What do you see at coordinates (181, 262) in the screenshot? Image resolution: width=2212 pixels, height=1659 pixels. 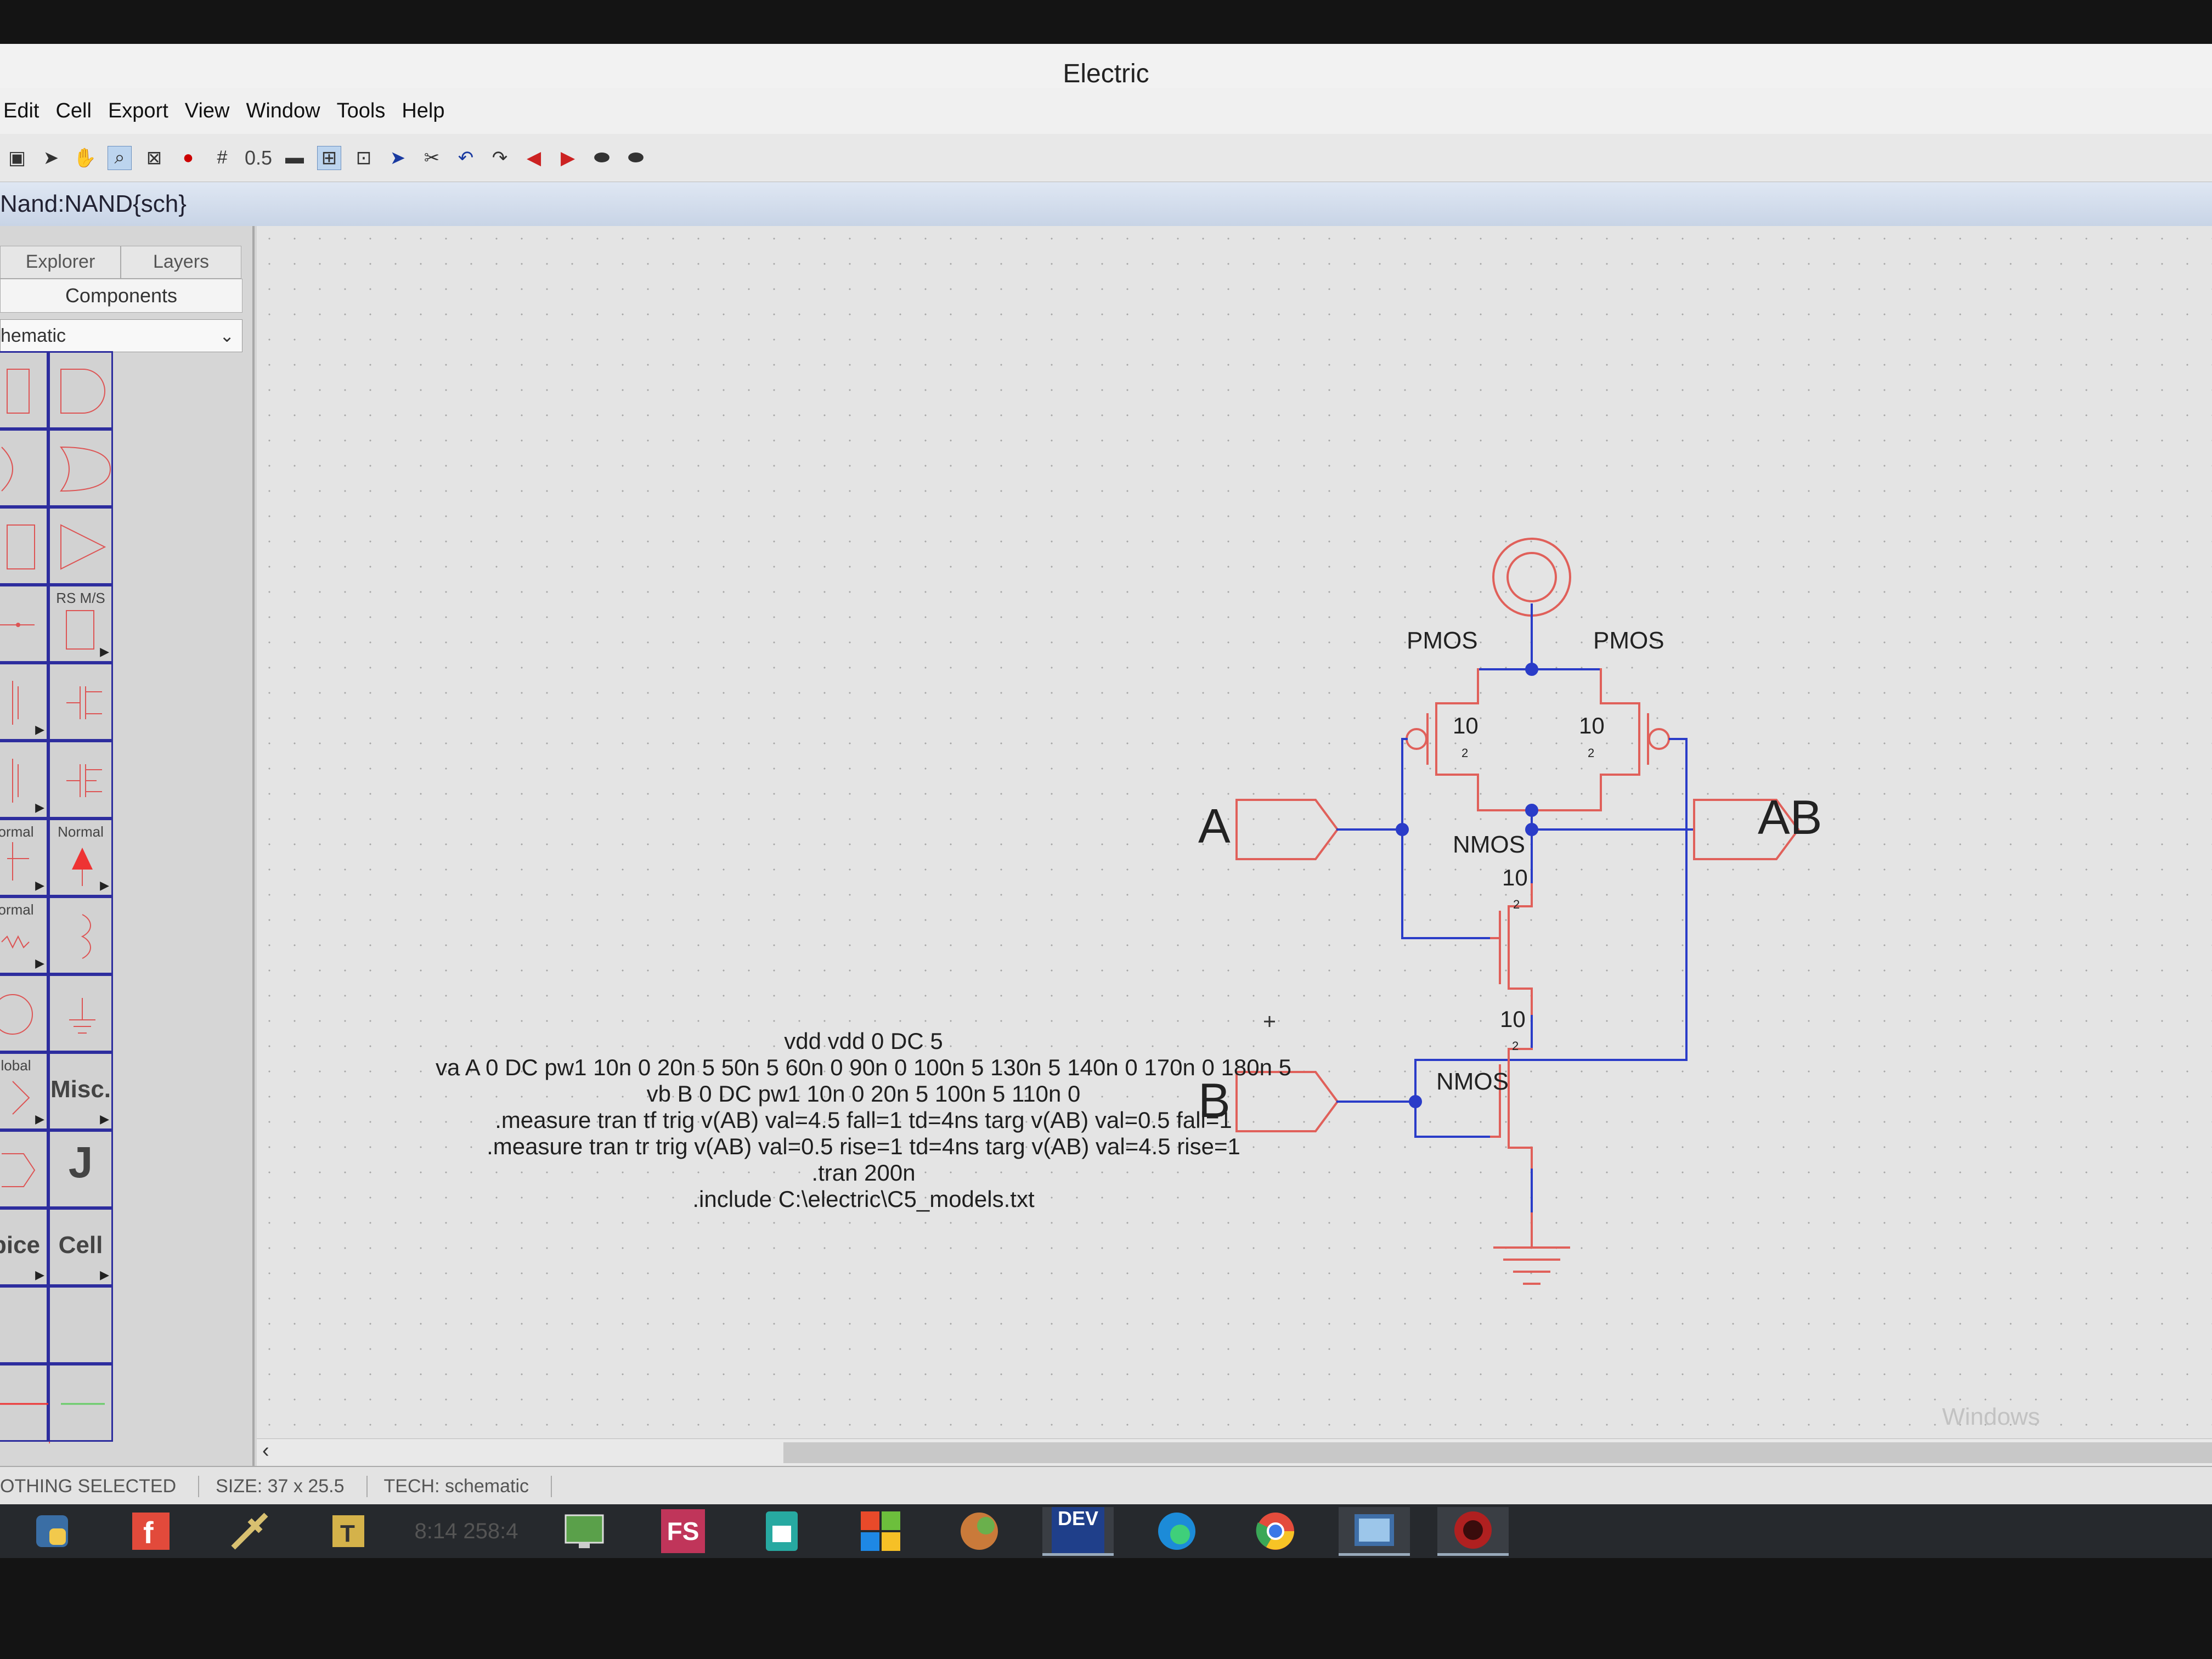 I see `tab-layers: Layers` at bounding box center [181, 262].